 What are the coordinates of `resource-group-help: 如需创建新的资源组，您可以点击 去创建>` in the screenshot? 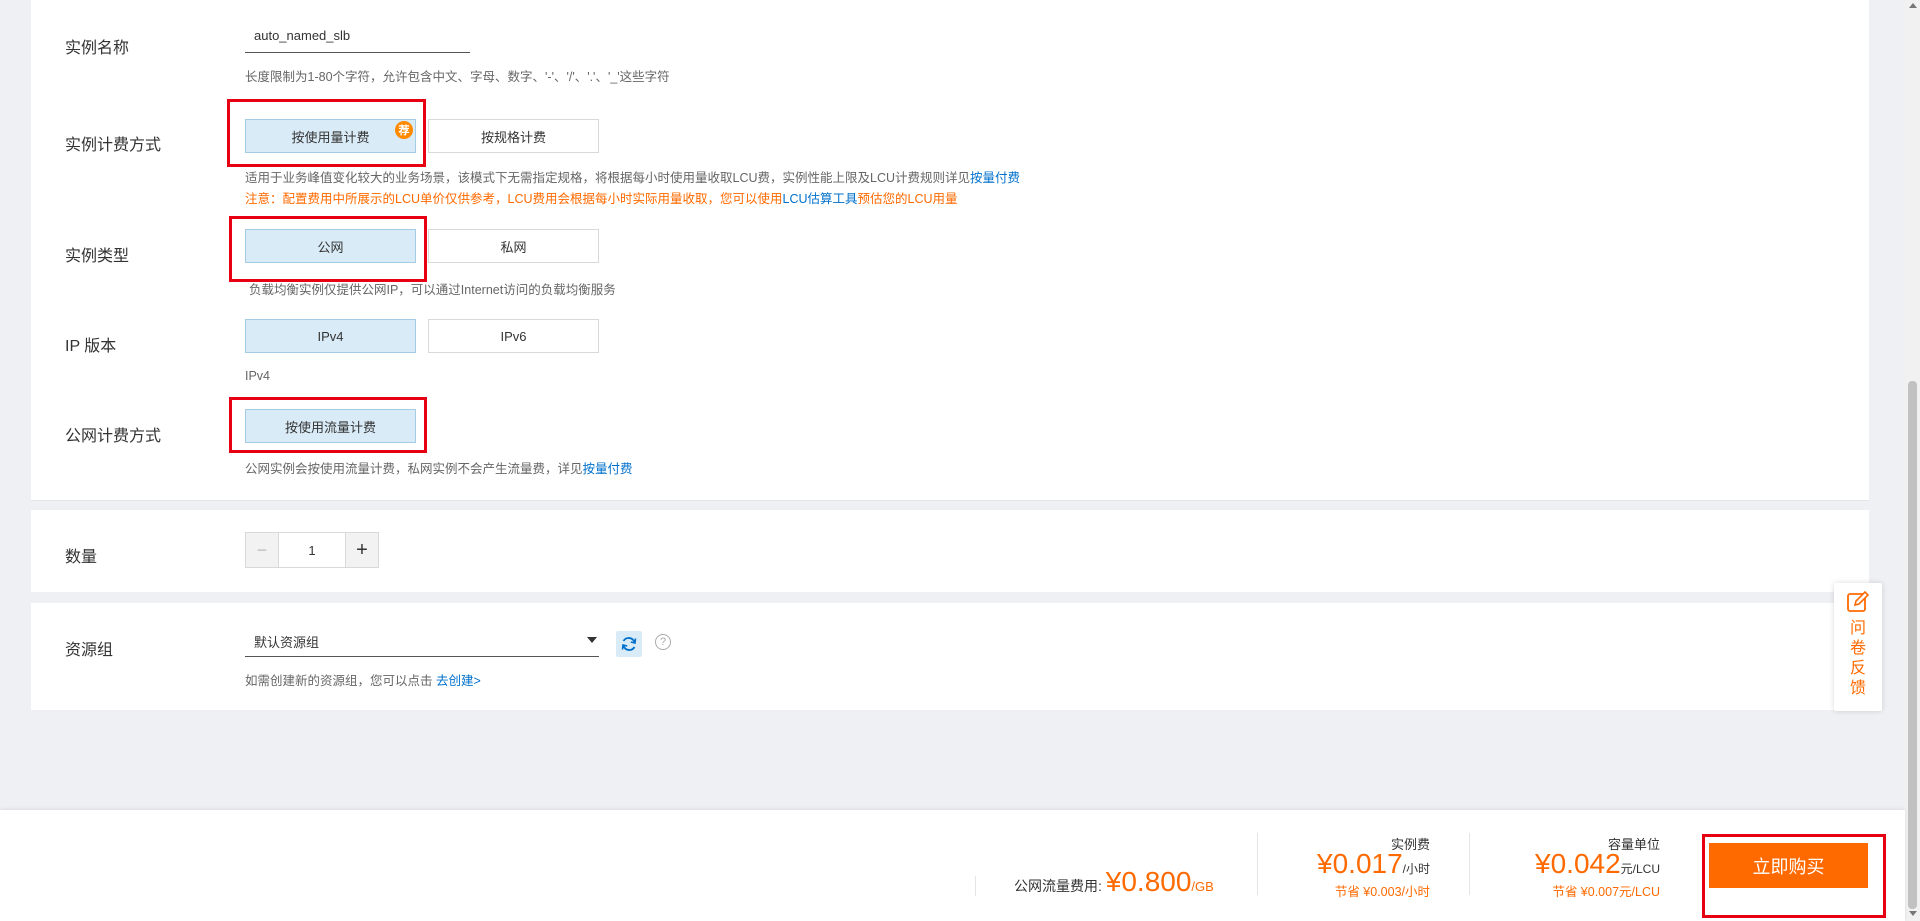 It's located at (363, 679).